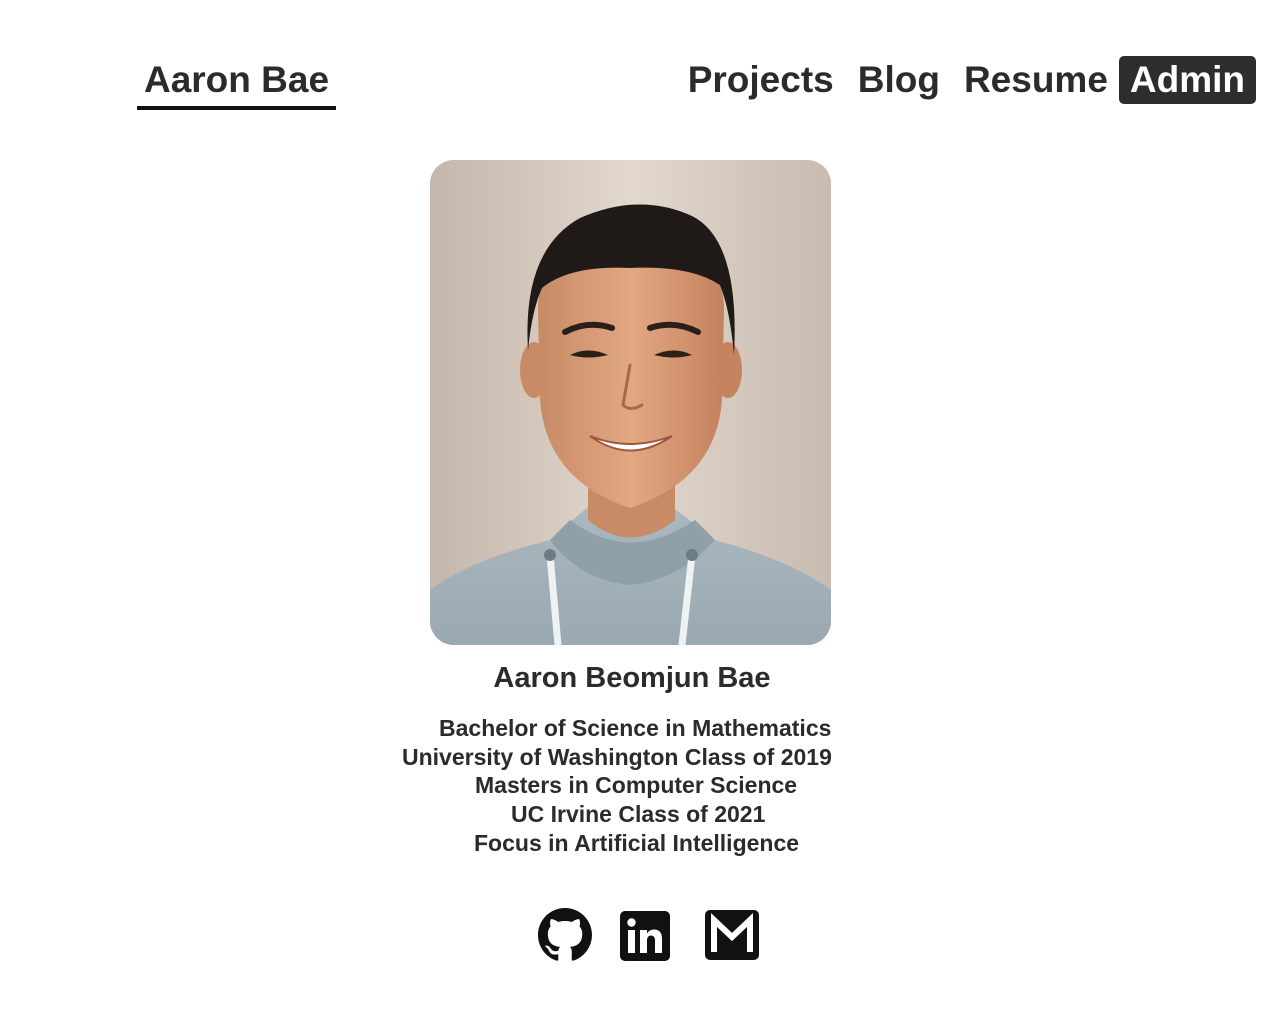 The image size is (1280, 1024). What do you see at coordinates (899, 80) in the screenshot?
I see `nav-blog: Blog` at bounding box center [899, 80].